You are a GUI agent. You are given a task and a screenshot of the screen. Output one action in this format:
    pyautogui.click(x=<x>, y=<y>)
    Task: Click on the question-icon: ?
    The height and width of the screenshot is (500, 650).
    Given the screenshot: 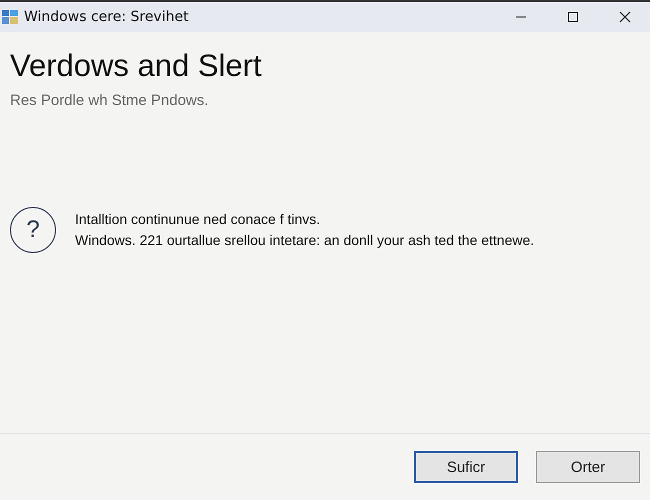 What is the action you would take?
    pyautogui.click(x=33, y=230)
    